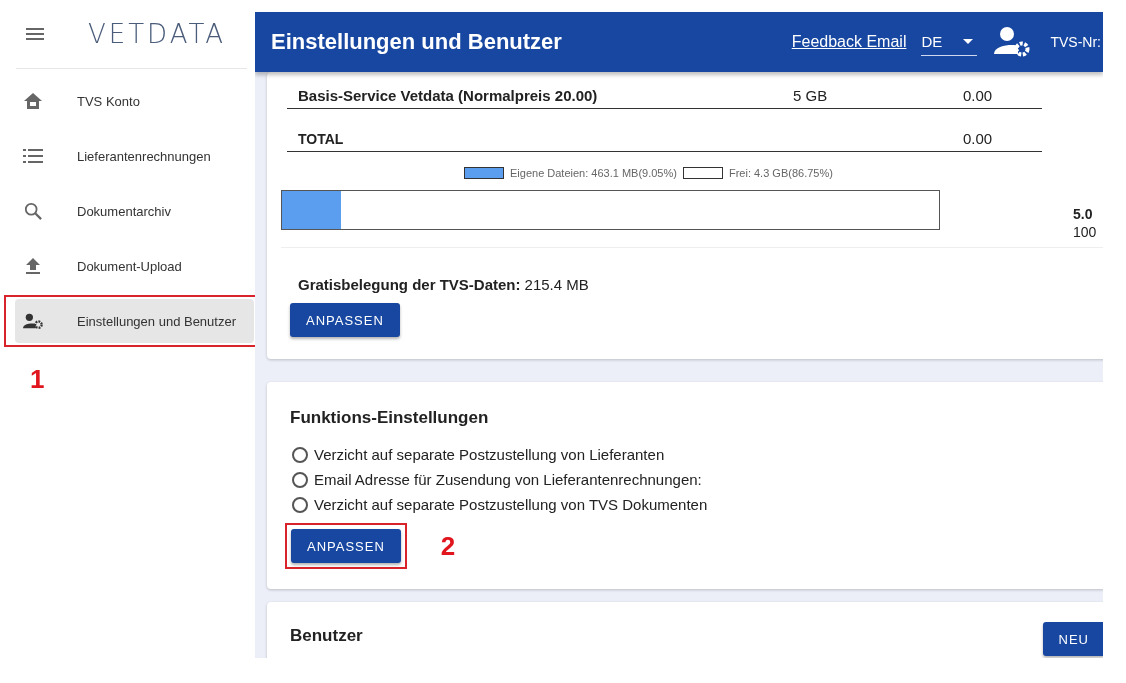 The width and height of the screenshot is (1126, 683). I want to click on free-usage-value: 215.4 MB, so click(556, 284).